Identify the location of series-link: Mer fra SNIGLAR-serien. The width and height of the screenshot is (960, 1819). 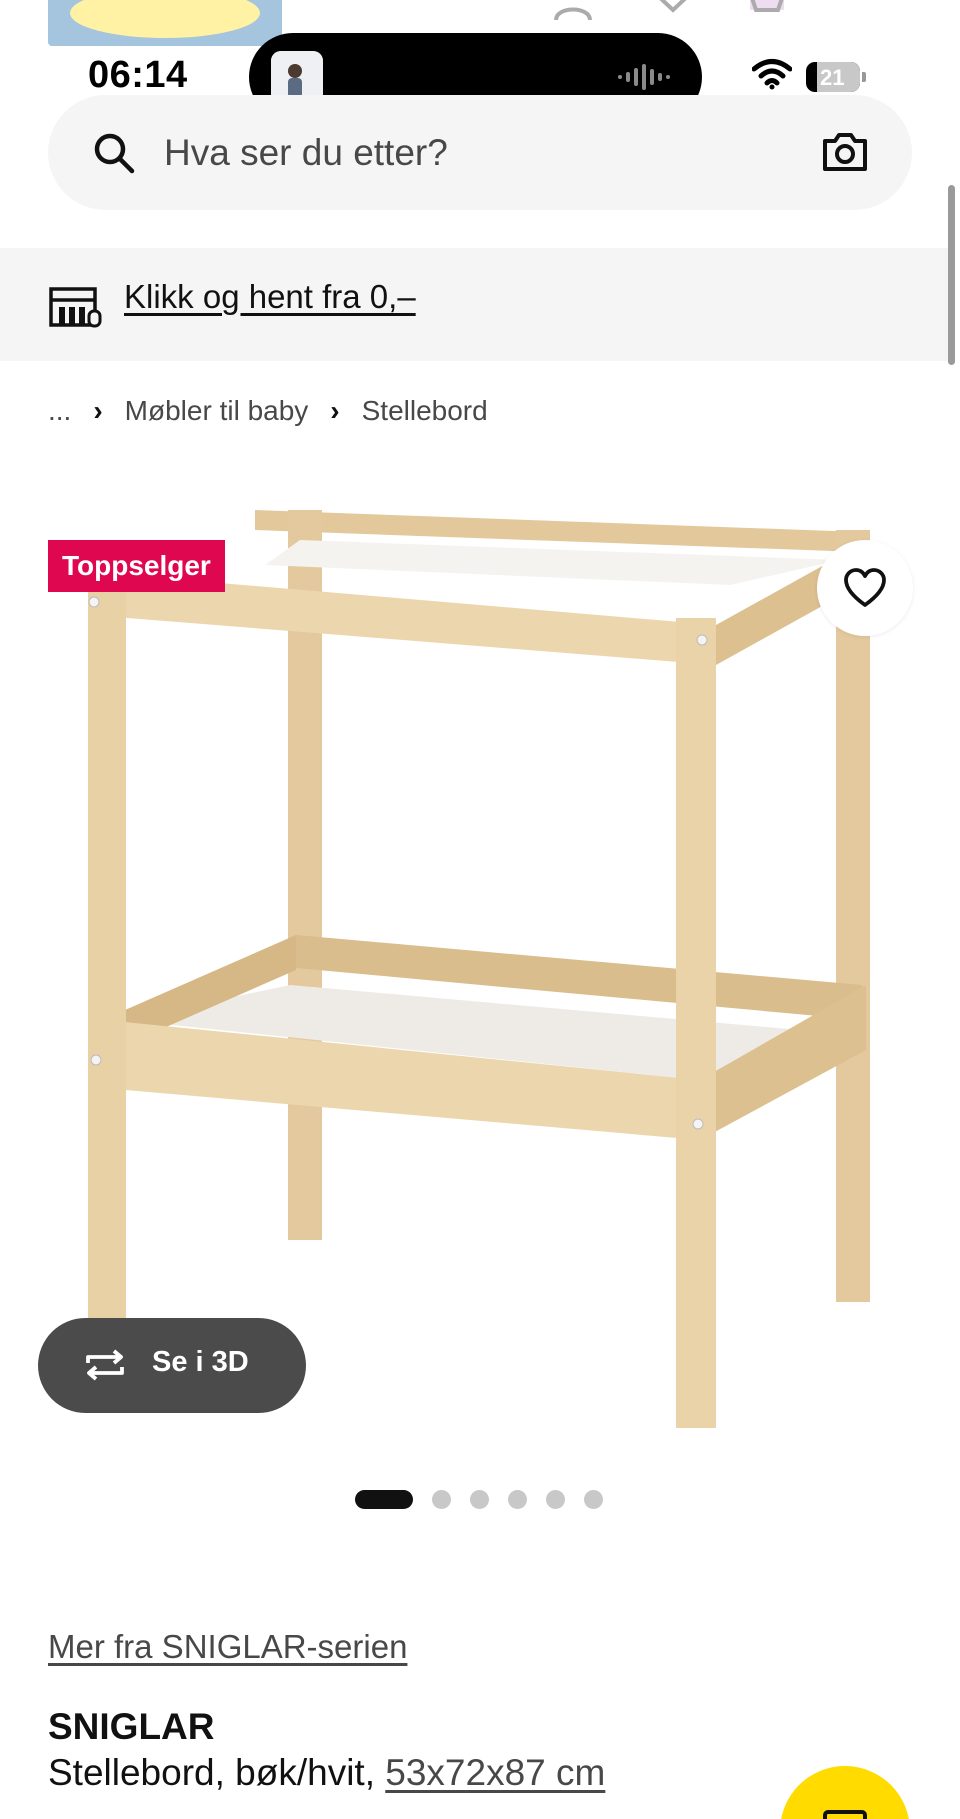
(227, 1647).